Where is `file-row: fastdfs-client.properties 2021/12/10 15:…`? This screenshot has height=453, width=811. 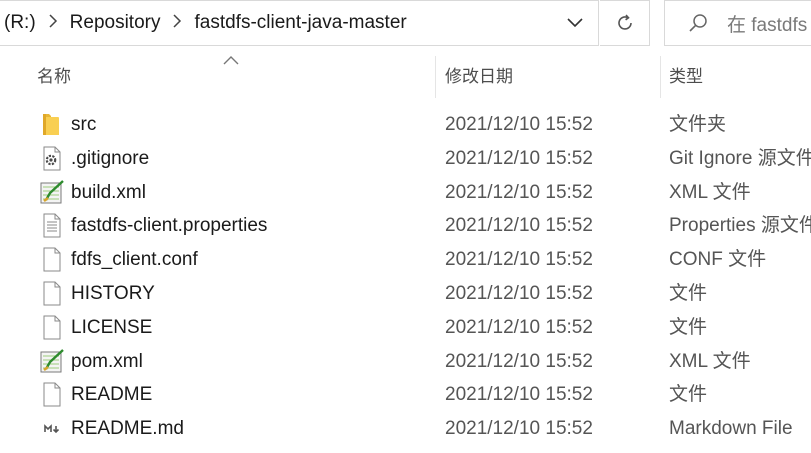 file-row: fastdfs-client.properties 2021/12/10 15:… is located at coordinates (405, 226).